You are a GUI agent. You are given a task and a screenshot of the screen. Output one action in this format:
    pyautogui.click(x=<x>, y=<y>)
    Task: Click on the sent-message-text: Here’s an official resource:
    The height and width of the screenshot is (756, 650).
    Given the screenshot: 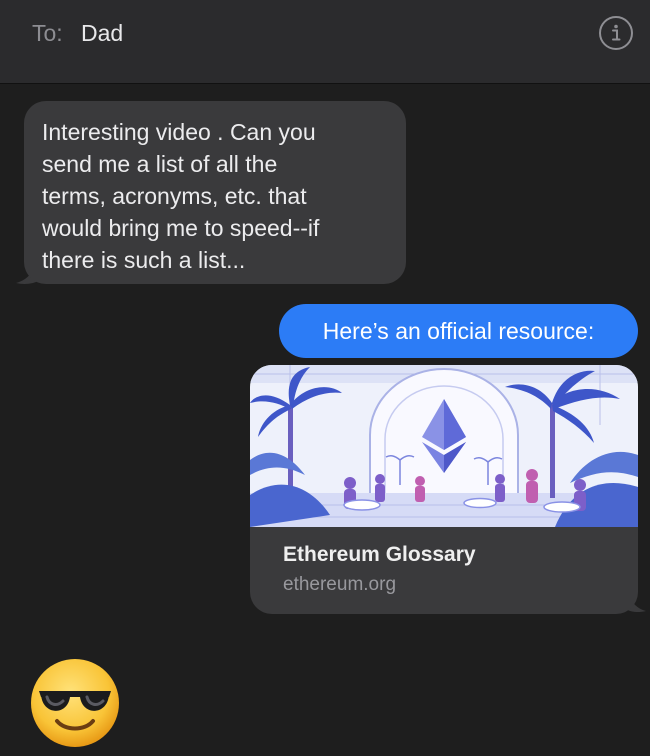 What is the action you would take?
    pyautogui.click(x=458, y=331)
    